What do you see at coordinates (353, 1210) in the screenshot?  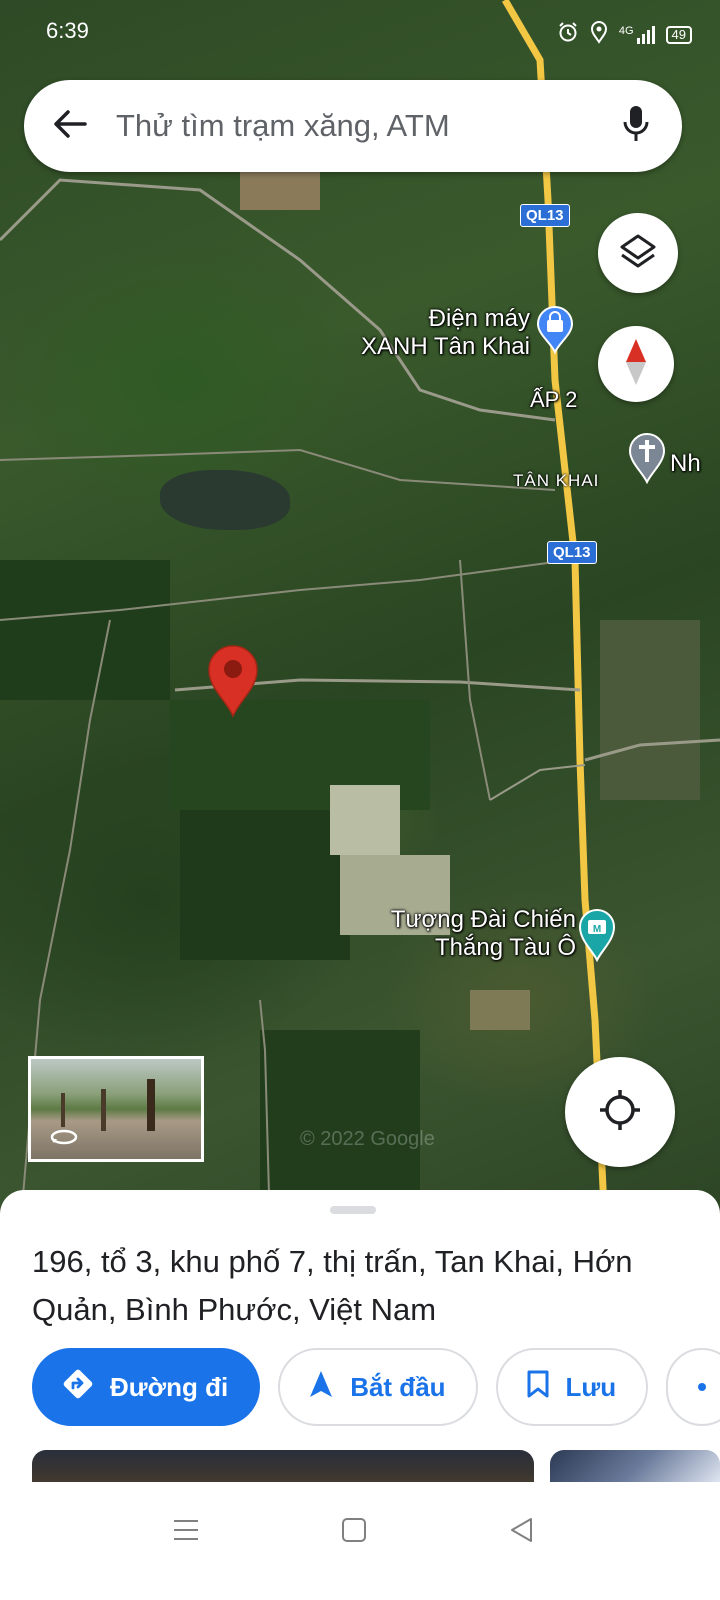 I see `sheet-drag-handle` at bounding box center [353, 1210].